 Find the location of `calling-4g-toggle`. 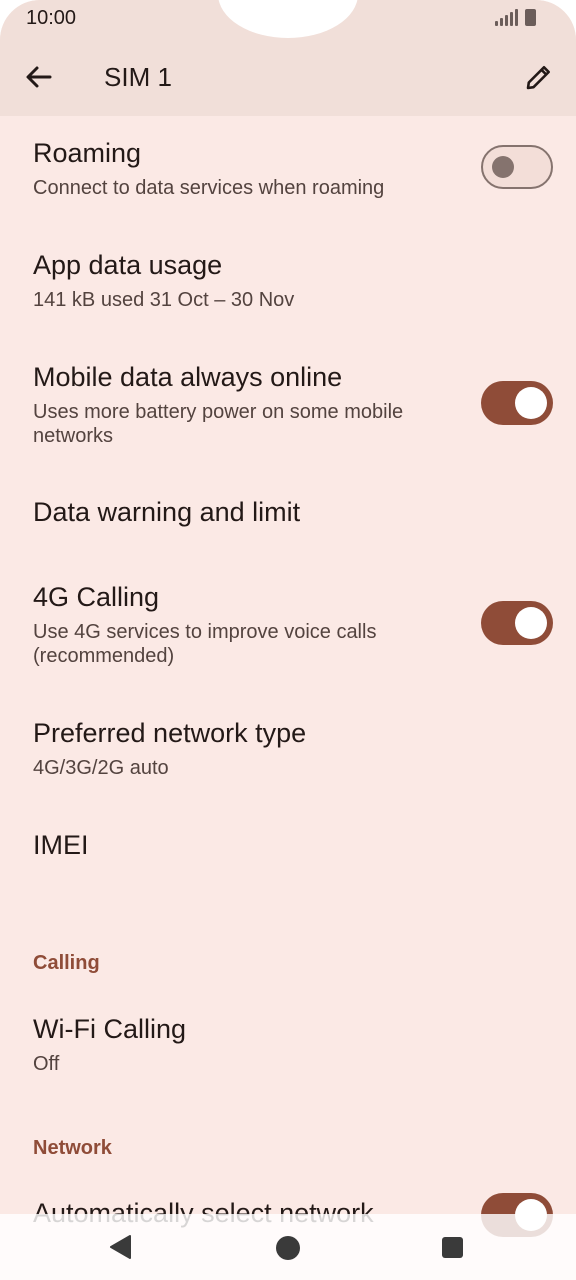

calling-4g-toggle is located at coordinates (517, 623).